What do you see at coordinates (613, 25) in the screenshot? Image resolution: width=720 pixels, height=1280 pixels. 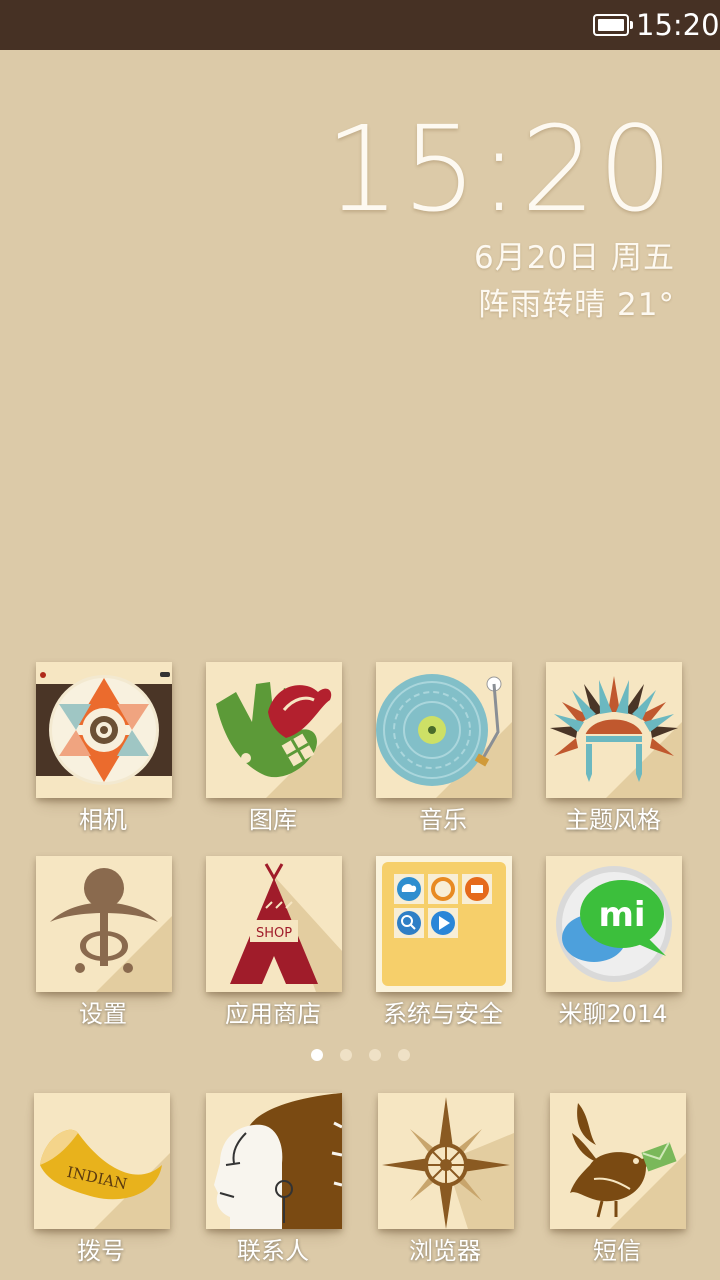 I see `battery-icon` at bounding box center [613, 25].